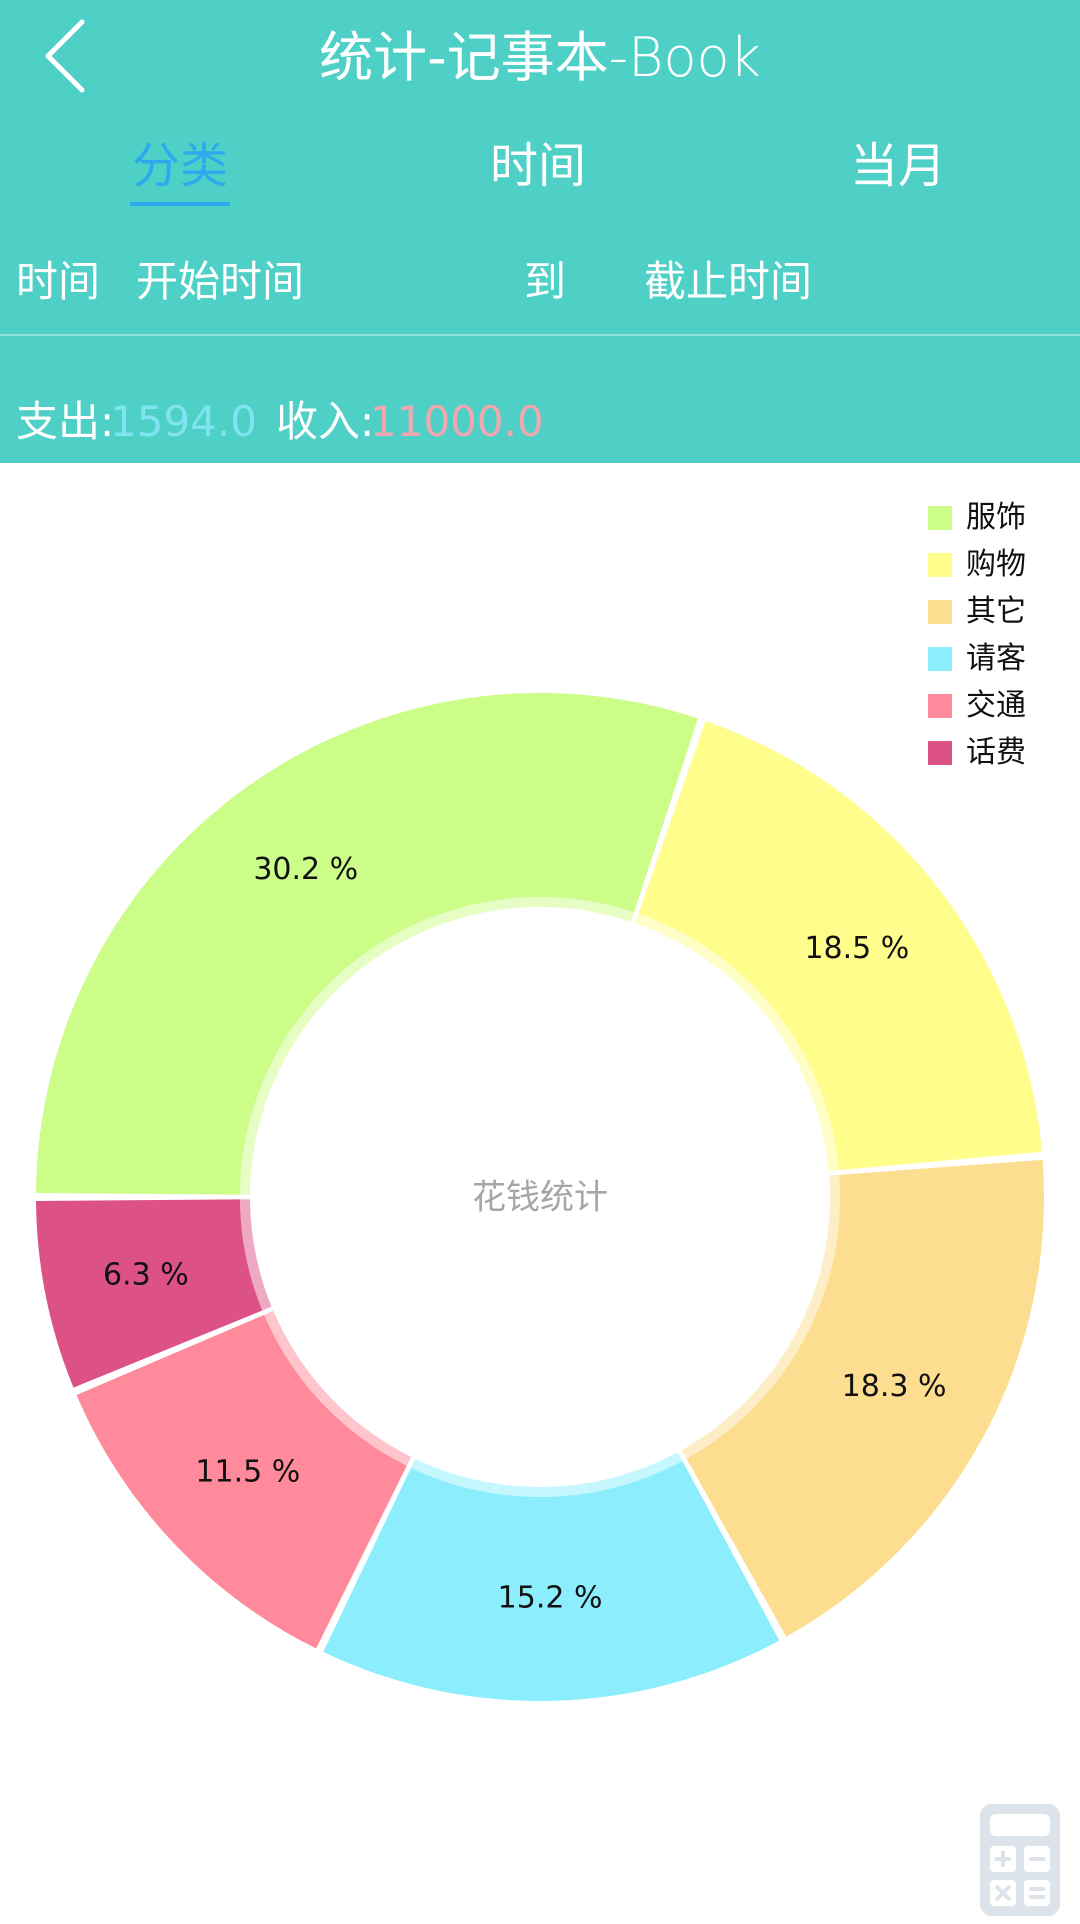 This screenshot has width=1080, height=1924. I want to click on chart-center-label: 花钱统计, so click(540, 1198).